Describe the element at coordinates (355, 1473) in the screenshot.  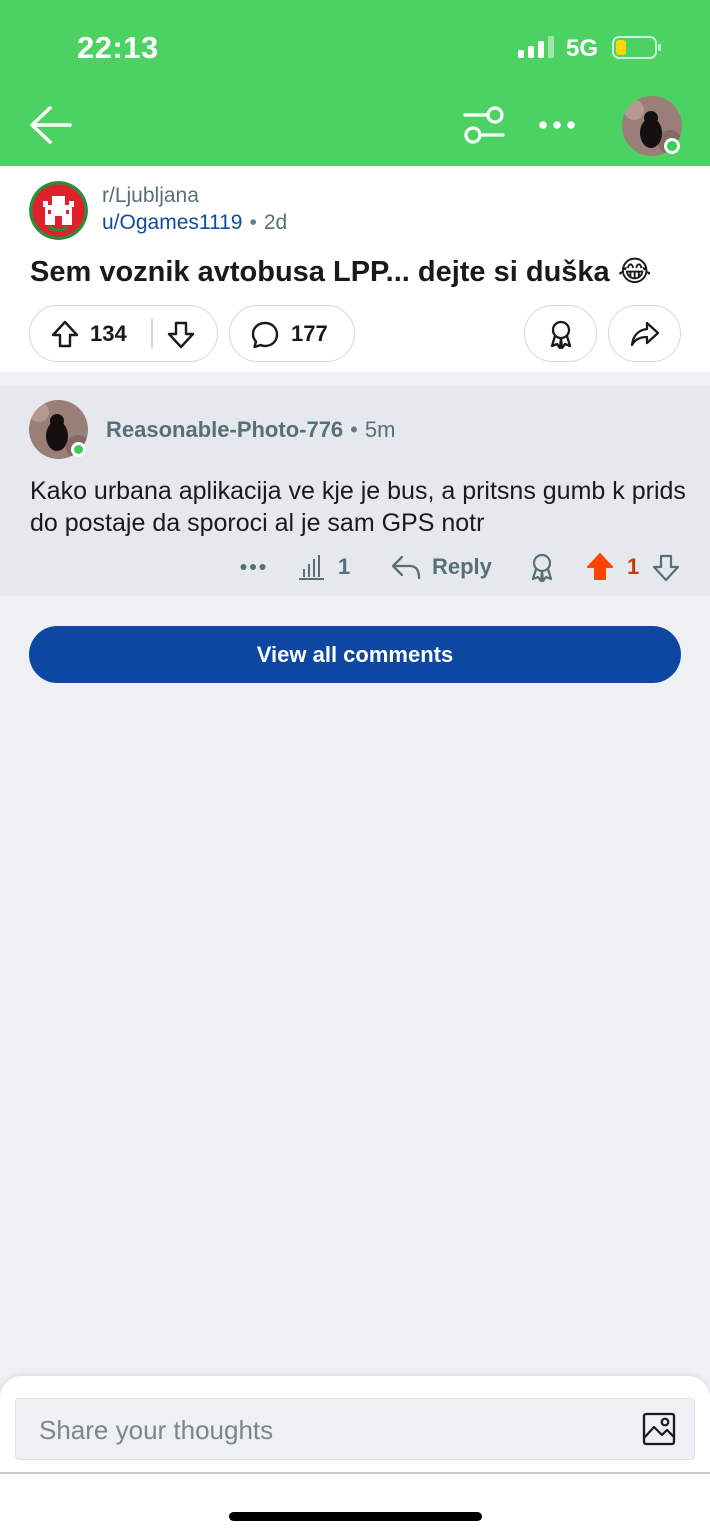
I see `composer-divider` at that location.